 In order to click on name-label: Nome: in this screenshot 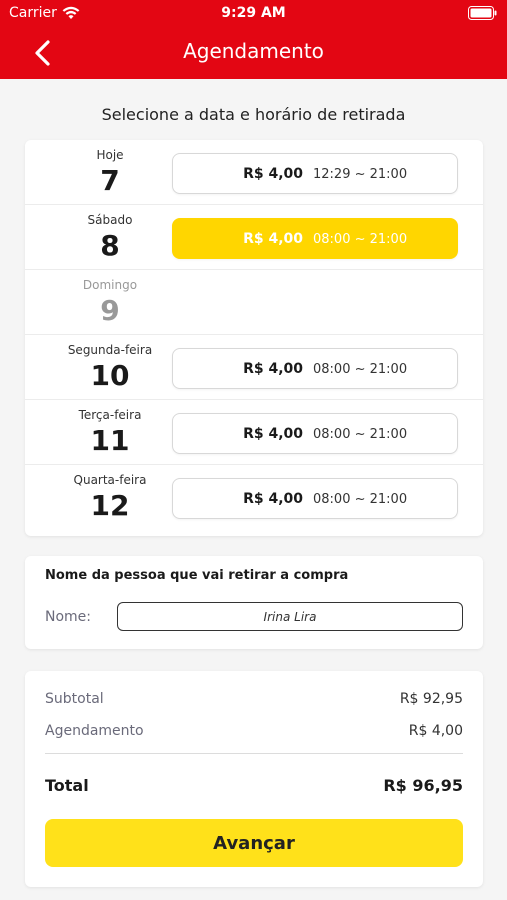, I will do `click(68, 617)`.